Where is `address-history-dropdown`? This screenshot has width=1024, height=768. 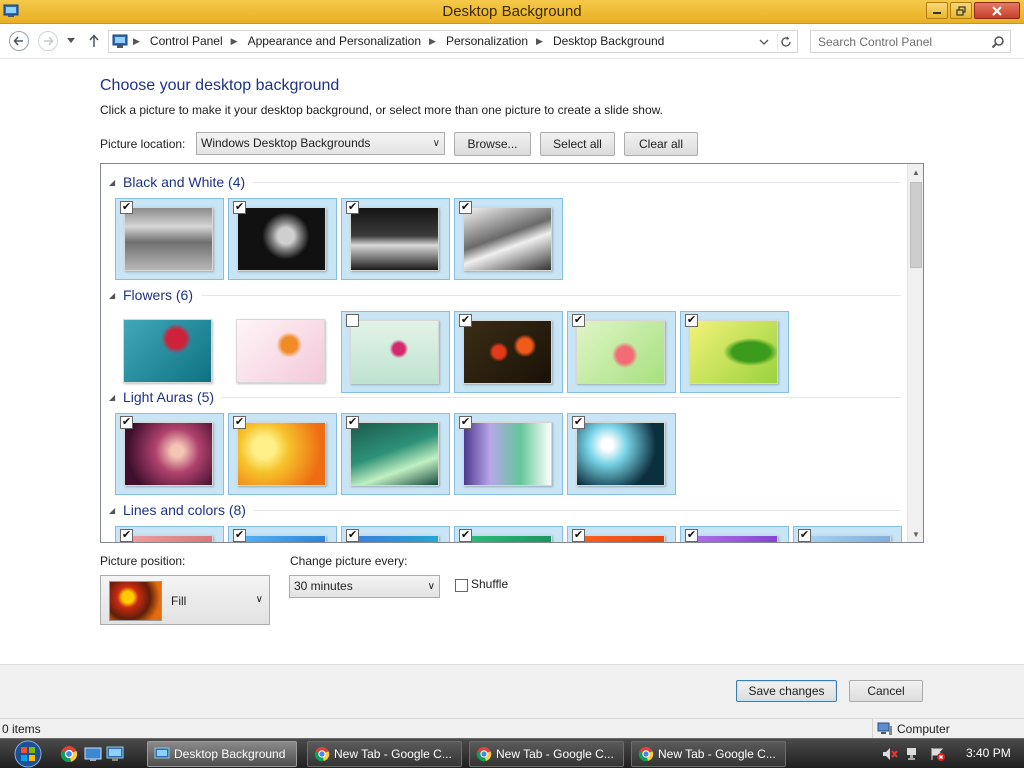 address-history-dropdown is located at coordinates (764, 42).